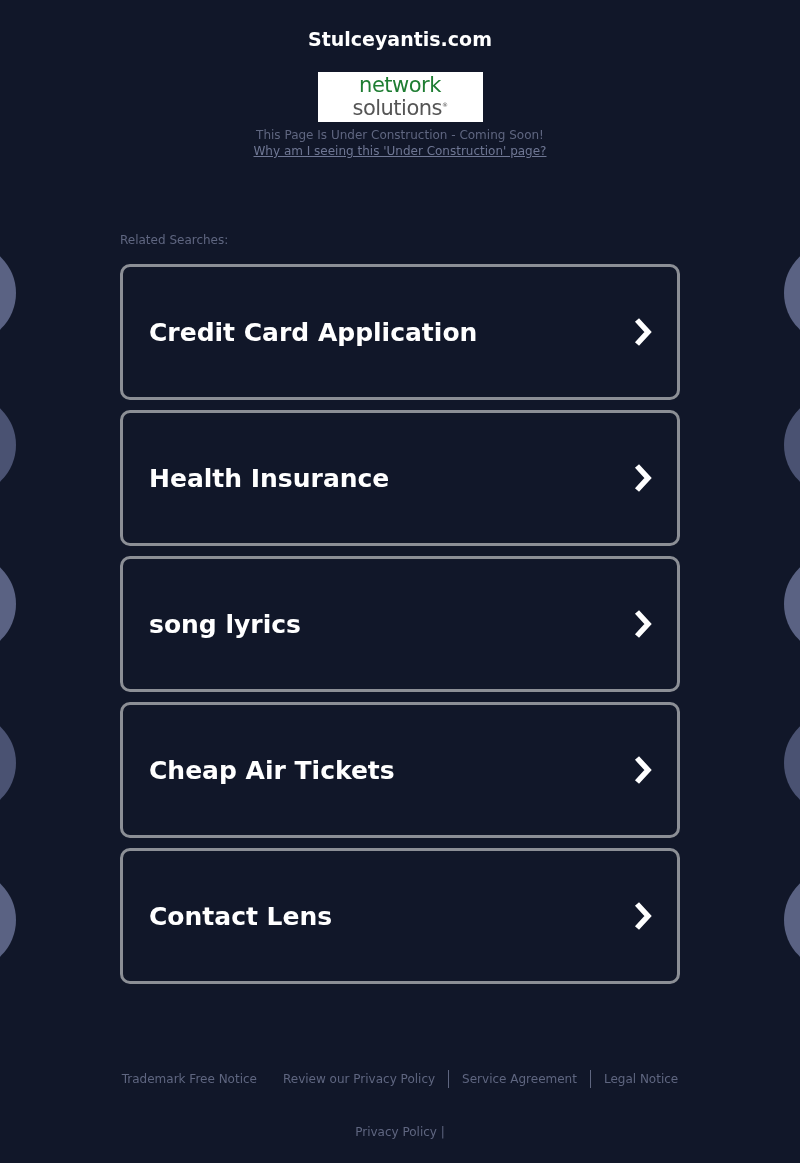  What do you see at coordinates (519, 1079) in the screenshot?
I see `footer-link: Service Agreement` at bounding box center [519, 1079].